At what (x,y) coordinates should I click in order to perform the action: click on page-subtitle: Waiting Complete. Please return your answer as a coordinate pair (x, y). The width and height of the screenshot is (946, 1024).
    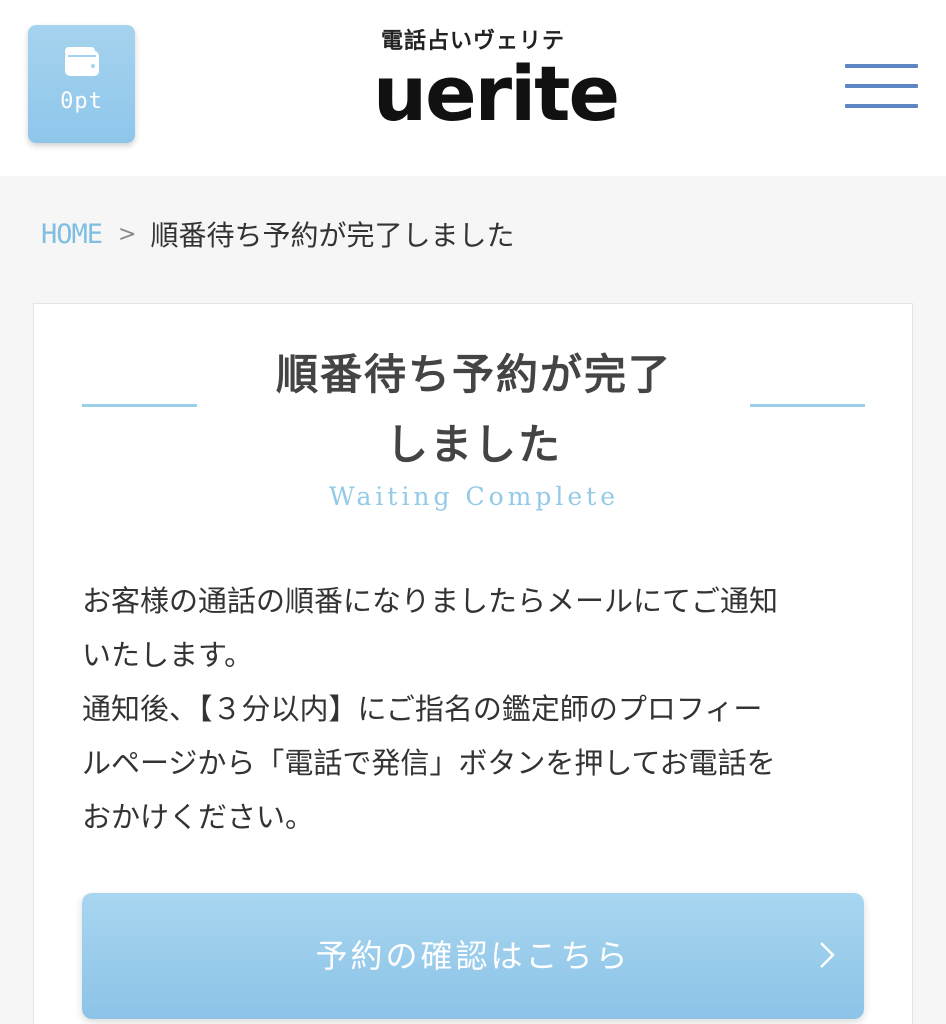
    Looking at the image, I should click on (474, 496).